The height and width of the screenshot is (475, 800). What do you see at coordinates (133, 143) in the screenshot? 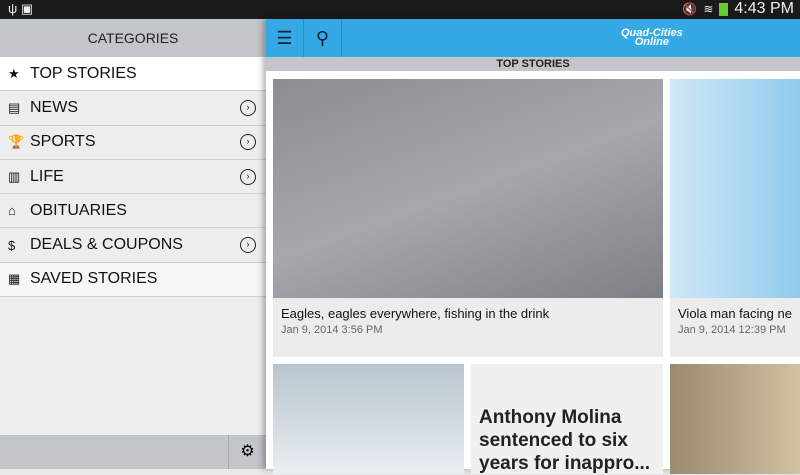
I see `sidebar-item-sports: 🏆 SPORTS ›` at bounding box center [133, 143].